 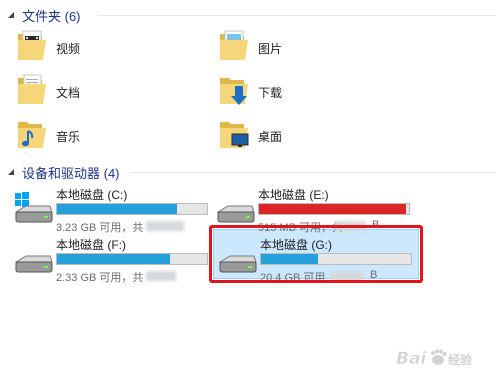 I want to click on folders-group-header: 文件夹 (6), so click(x=251, y=15).